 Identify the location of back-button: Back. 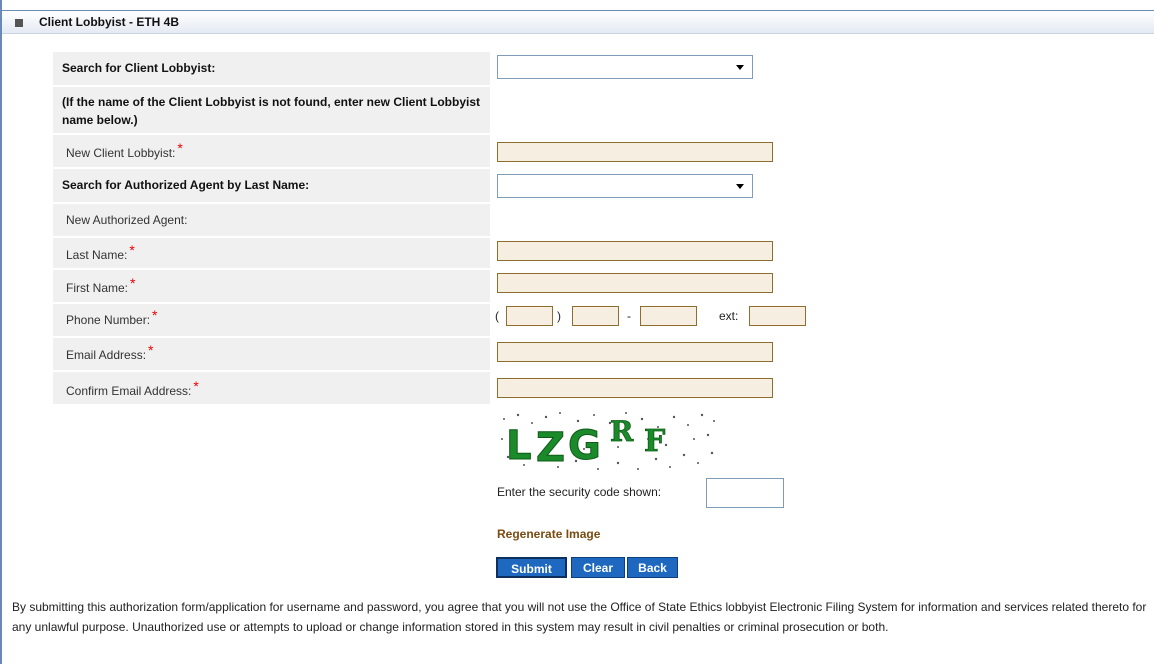
(652, 567).